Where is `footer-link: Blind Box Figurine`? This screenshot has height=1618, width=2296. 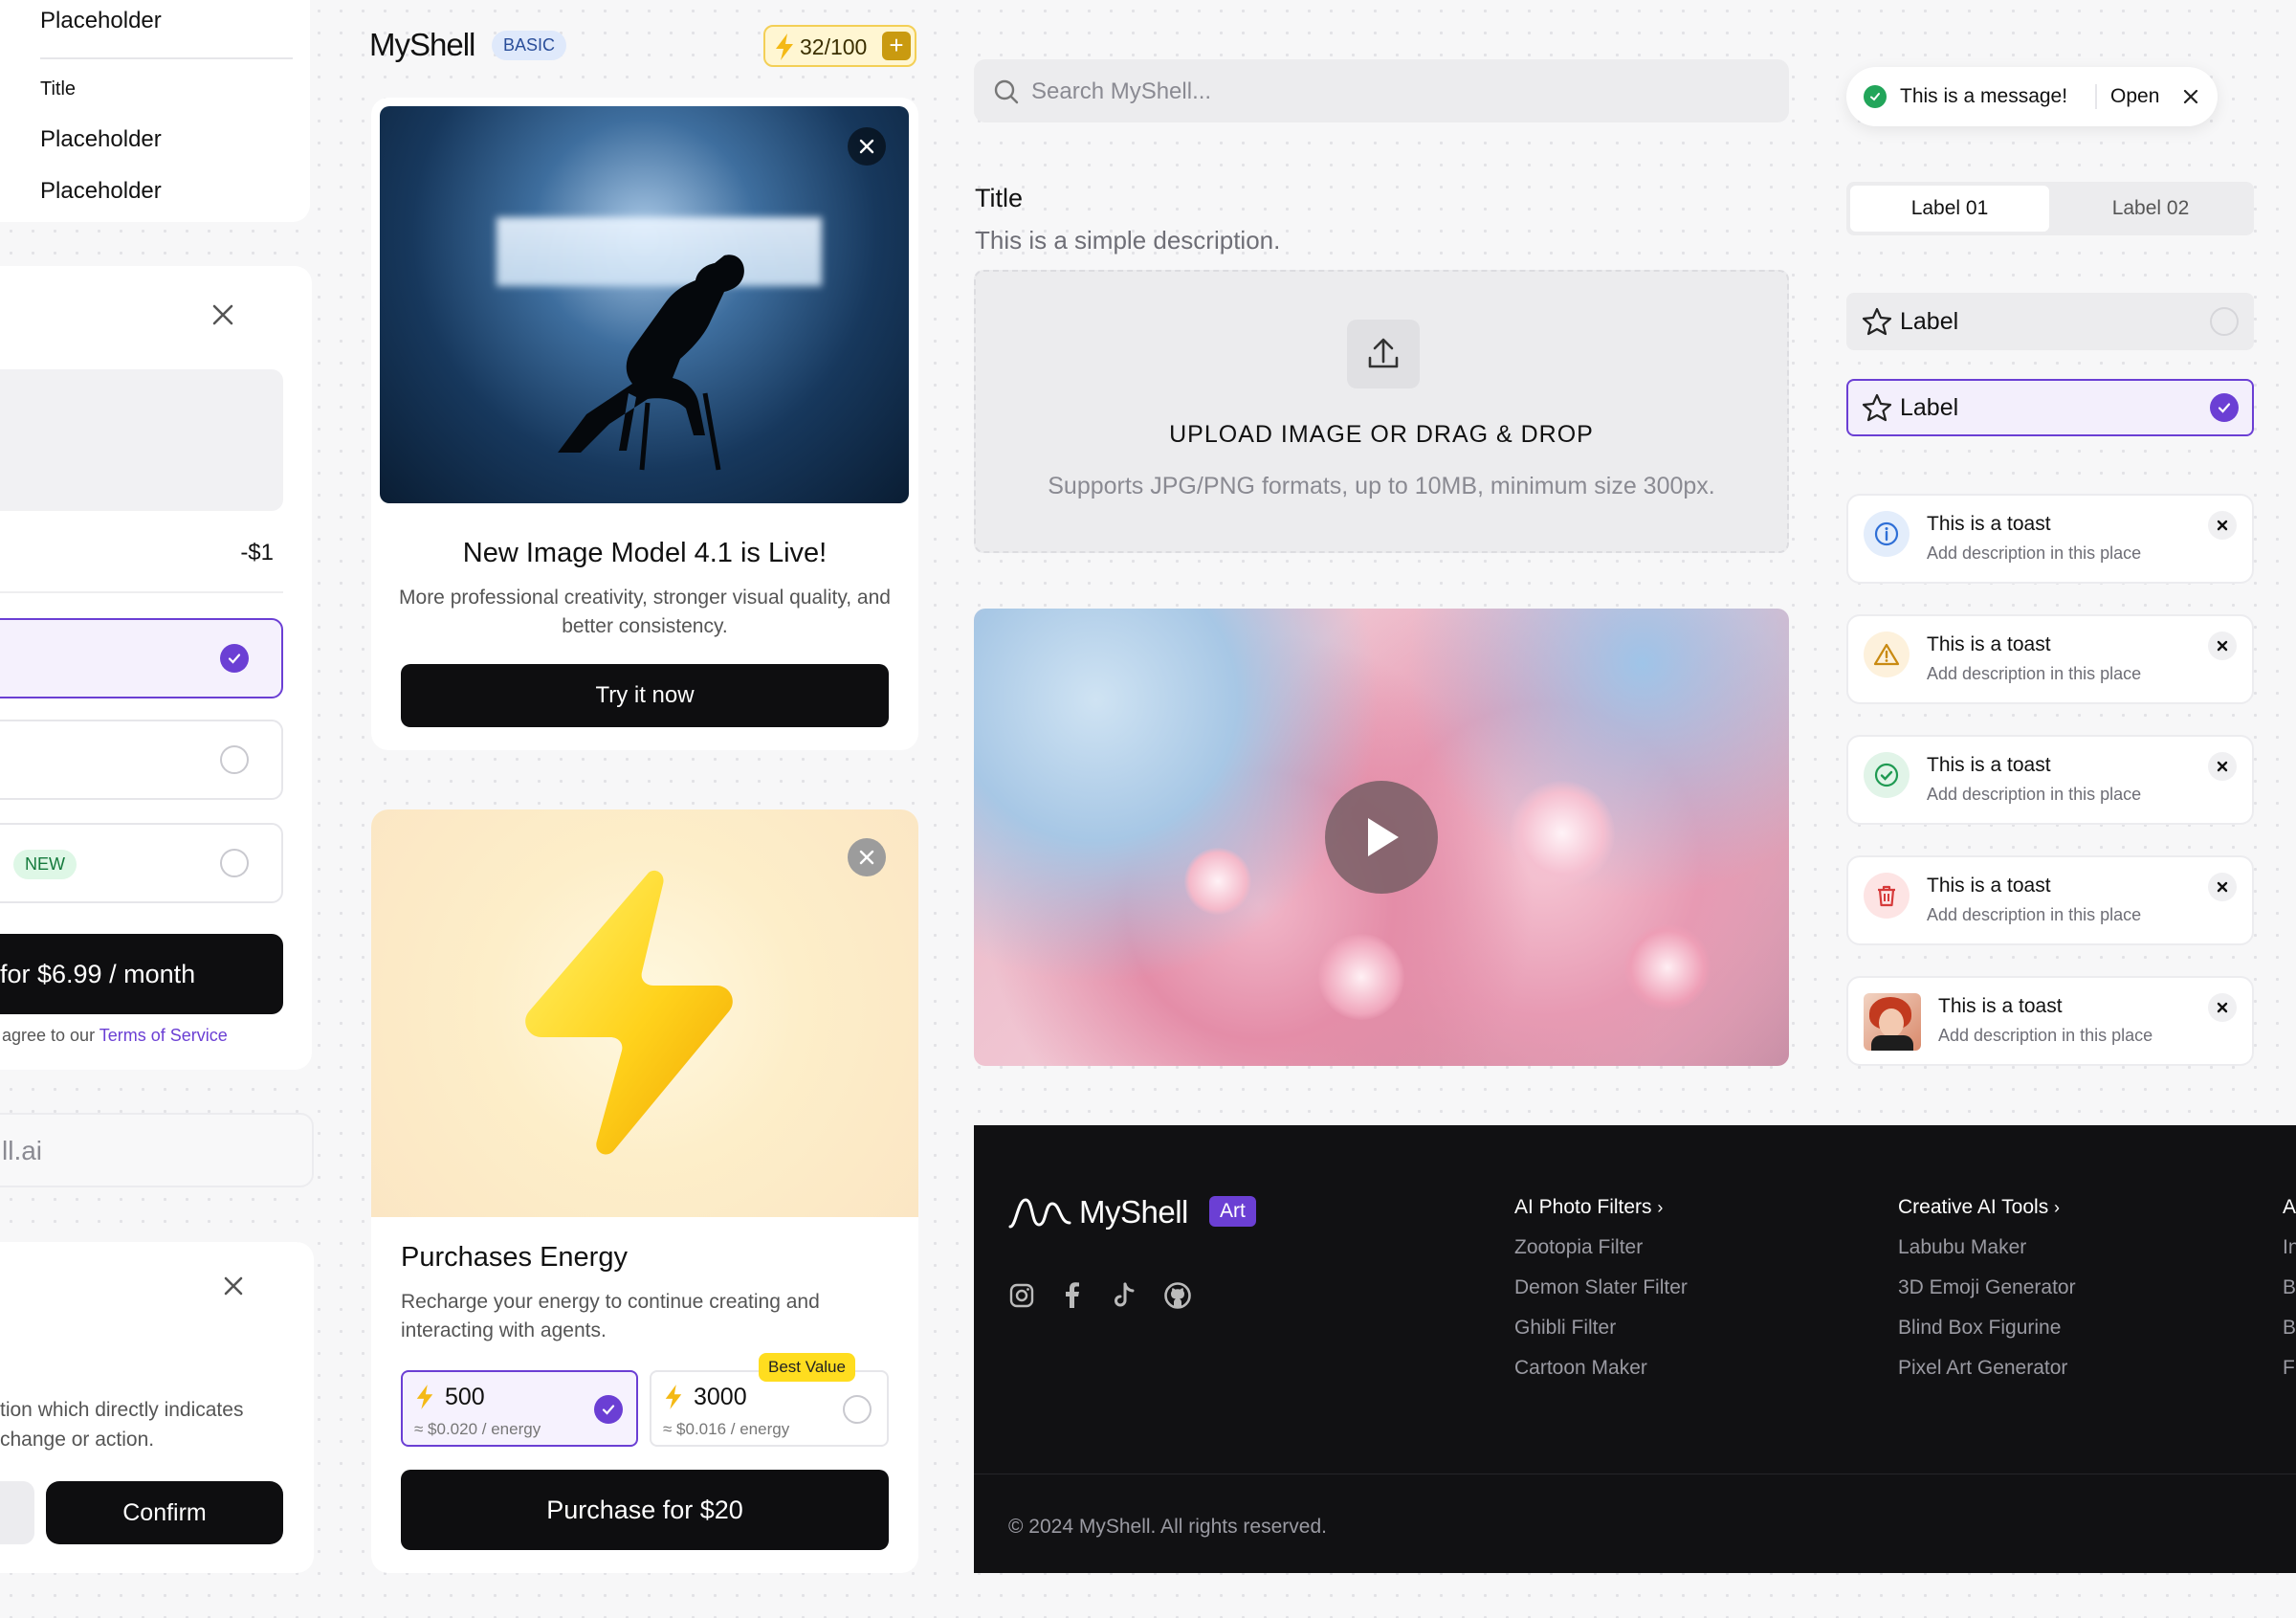
footer-link: Blind Box Figurine is located at coordinates (1979, 1329).